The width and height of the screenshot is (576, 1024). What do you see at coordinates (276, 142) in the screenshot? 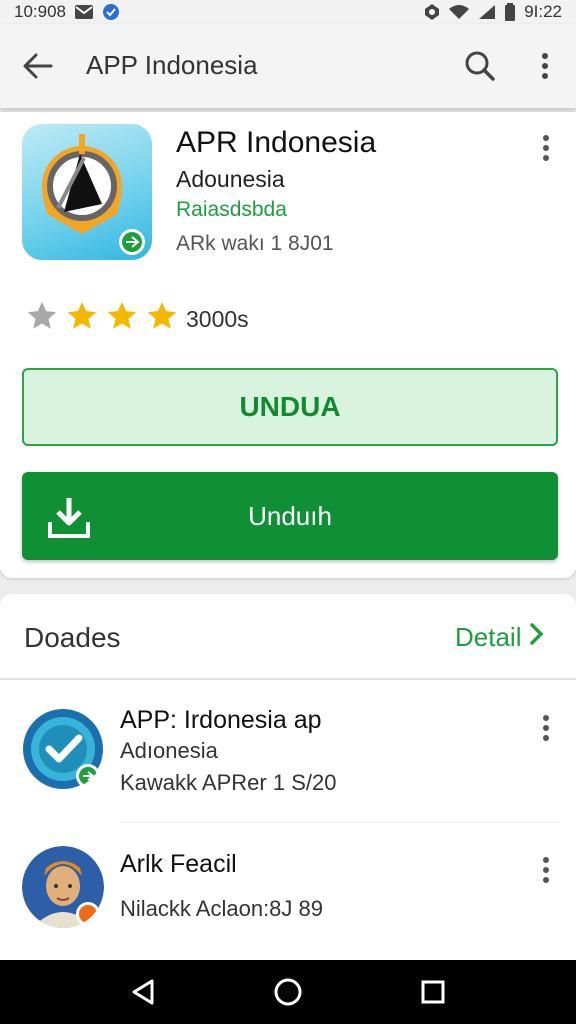
I see `app-name: APR Indonesia` at bounding box center [276, 142].